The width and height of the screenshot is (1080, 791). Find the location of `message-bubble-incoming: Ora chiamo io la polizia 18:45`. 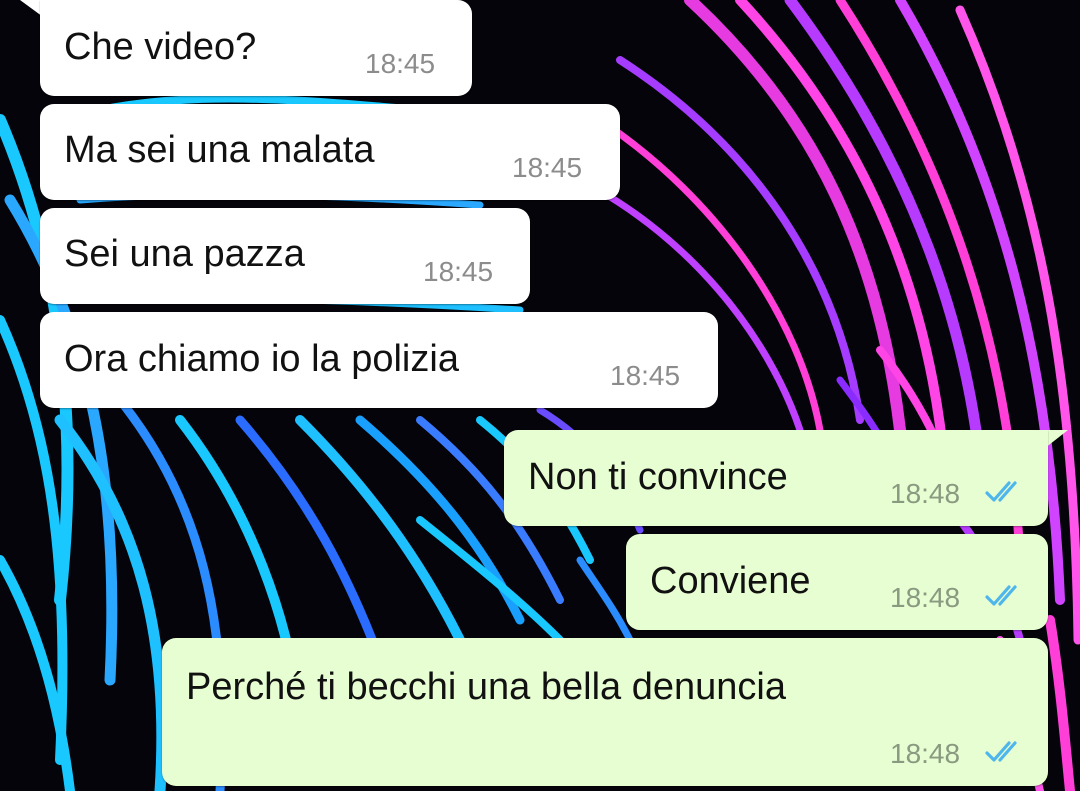

message-bubble-incoming: Ora chiamo io la polizia 18:45 is located at coordinates (379, 360).